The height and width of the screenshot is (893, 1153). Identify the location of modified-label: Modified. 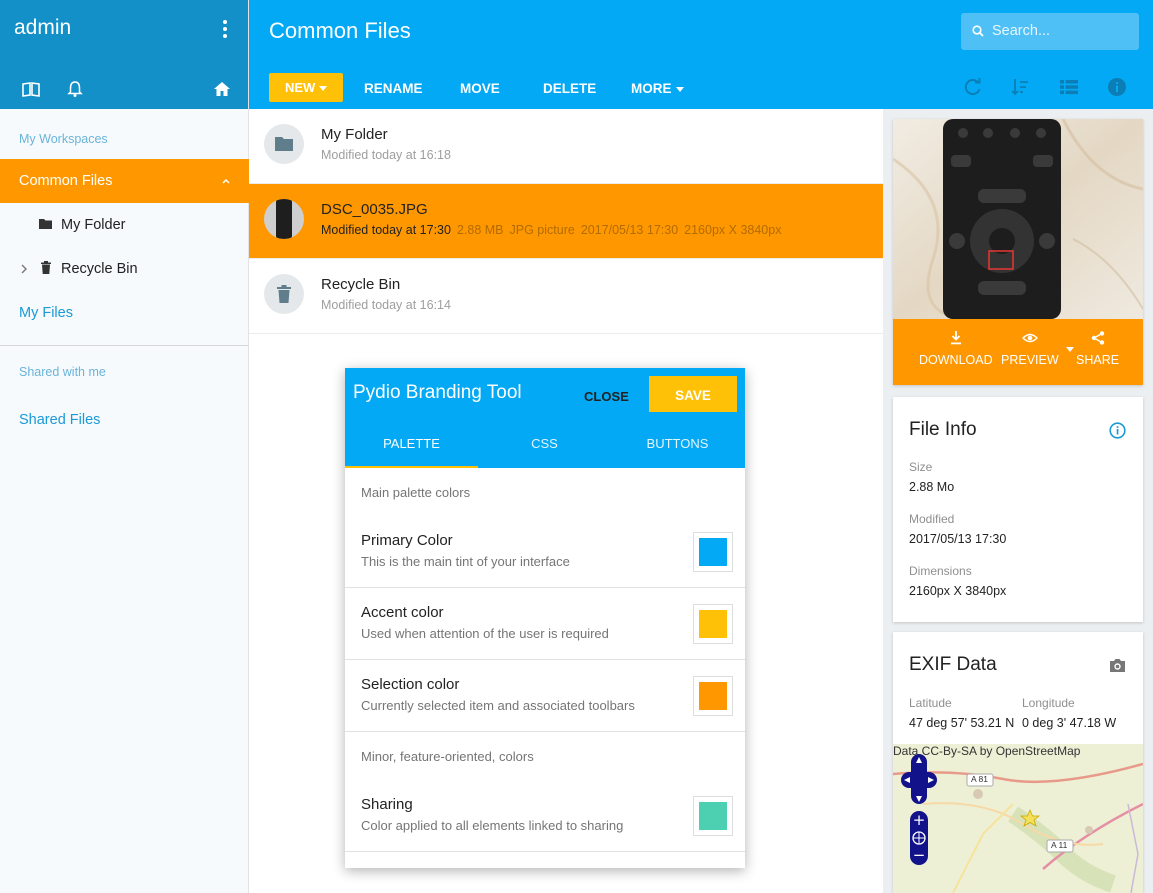
(932, 519).